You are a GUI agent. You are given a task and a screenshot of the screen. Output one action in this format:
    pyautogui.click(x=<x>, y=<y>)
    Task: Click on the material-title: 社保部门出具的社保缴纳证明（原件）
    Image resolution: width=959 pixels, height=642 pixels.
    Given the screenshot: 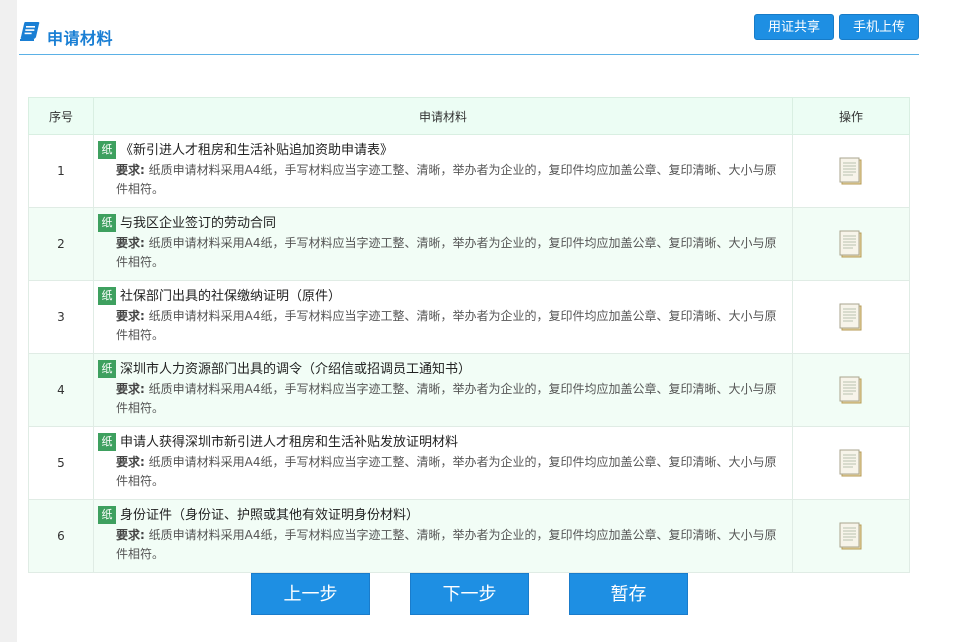 What is the action you would take?
    pyautogui.click(x=231, y=296)
    